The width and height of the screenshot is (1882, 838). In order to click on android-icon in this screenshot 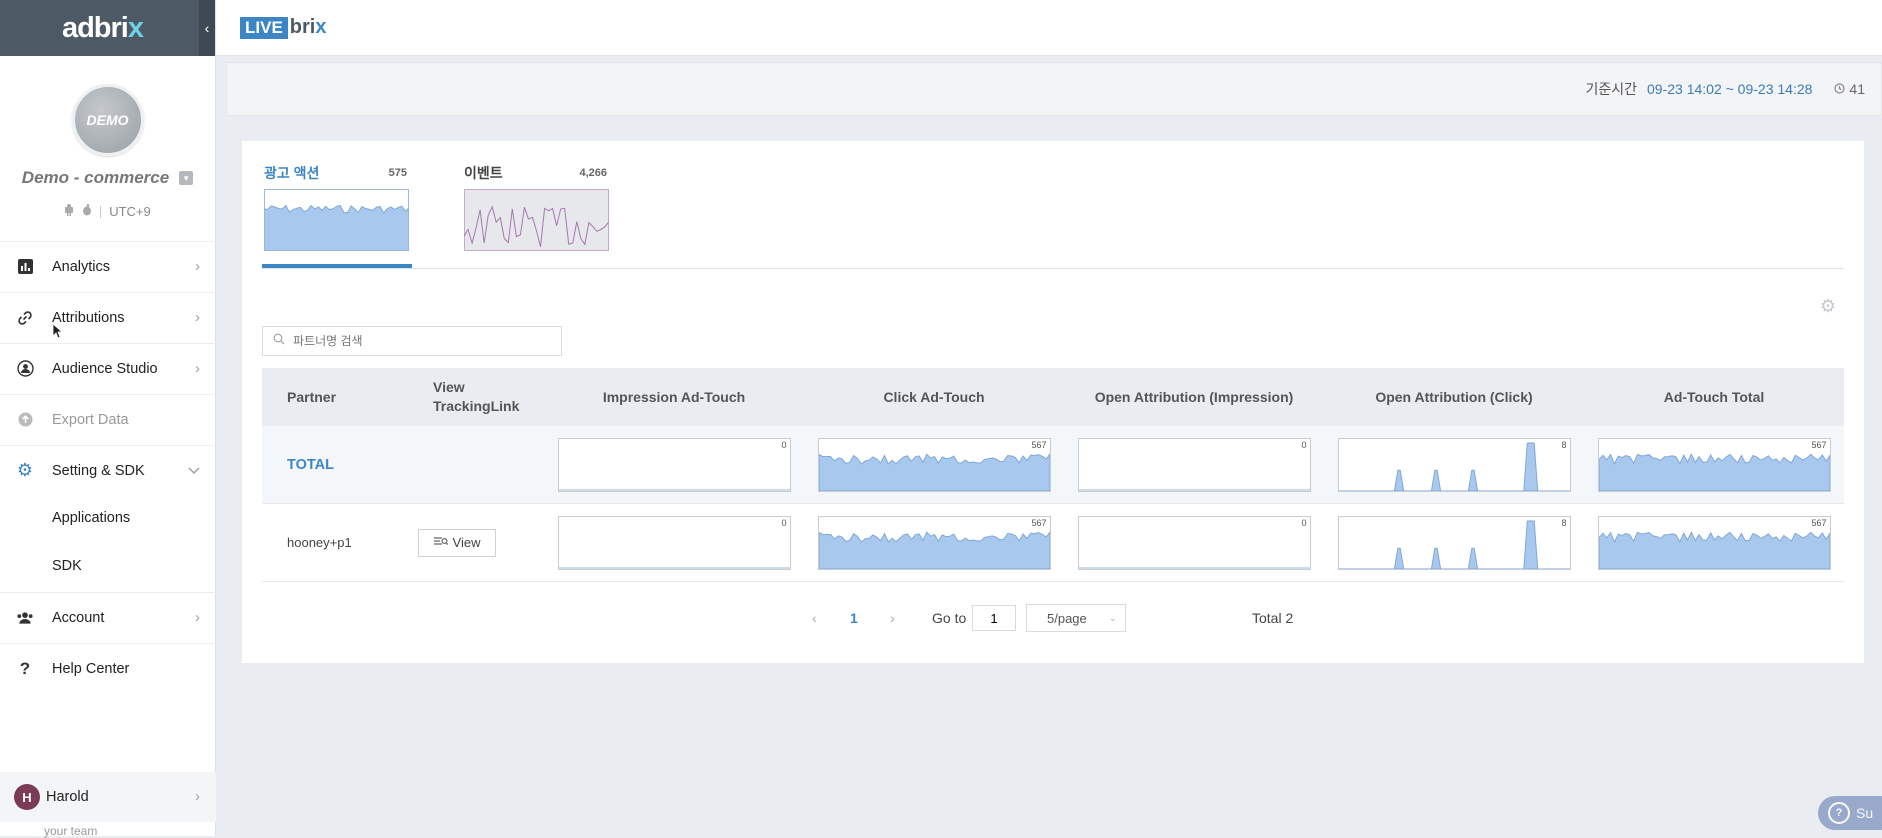, I will do `click(69, 211)`.